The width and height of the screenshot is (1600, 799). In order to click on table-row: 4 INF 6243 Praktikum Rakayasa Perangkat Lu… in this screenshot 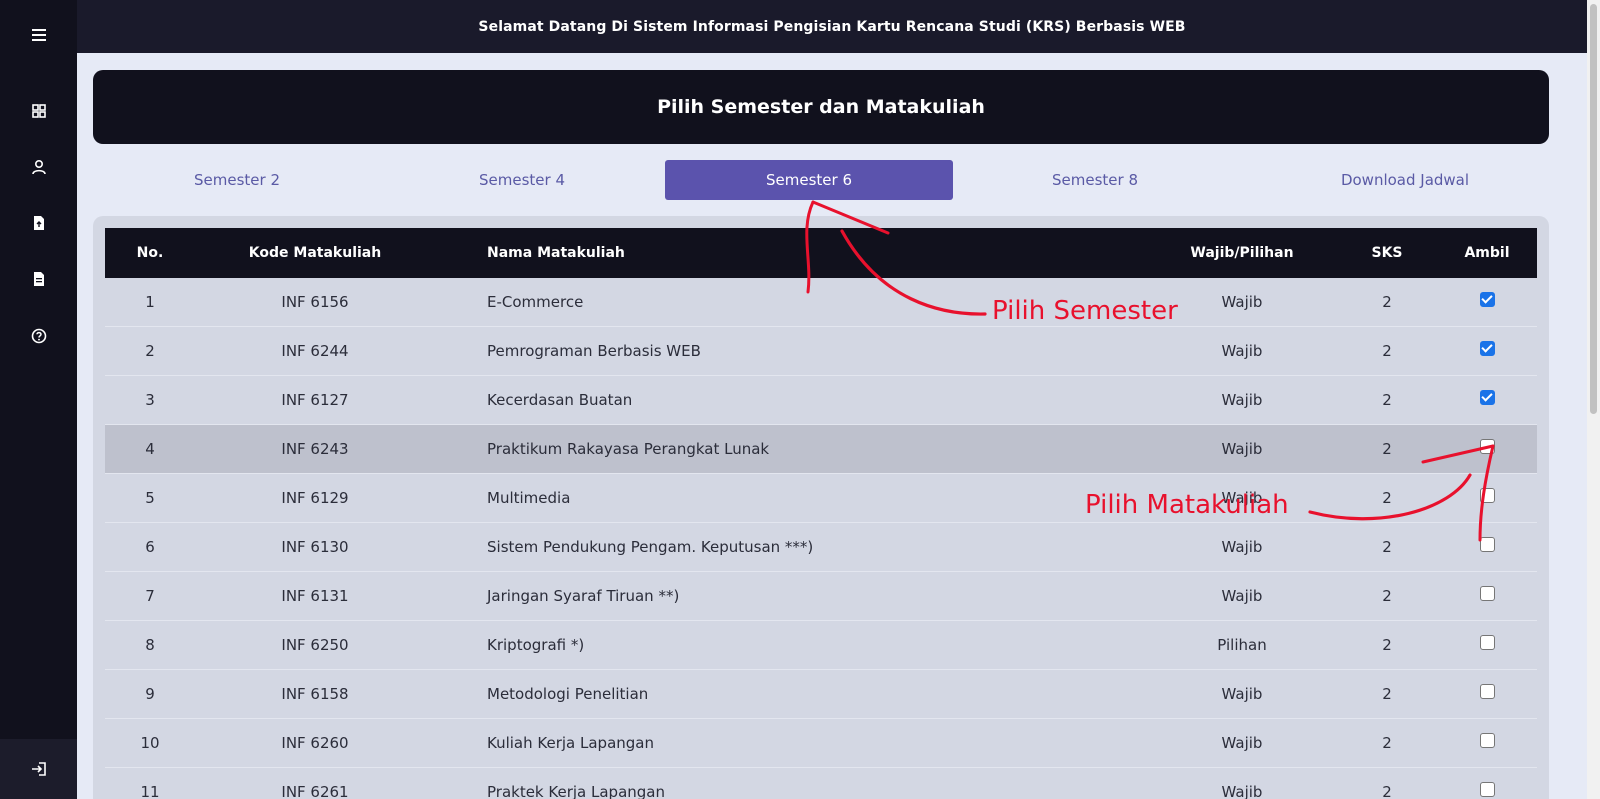, I will do `click(821, 449)`.